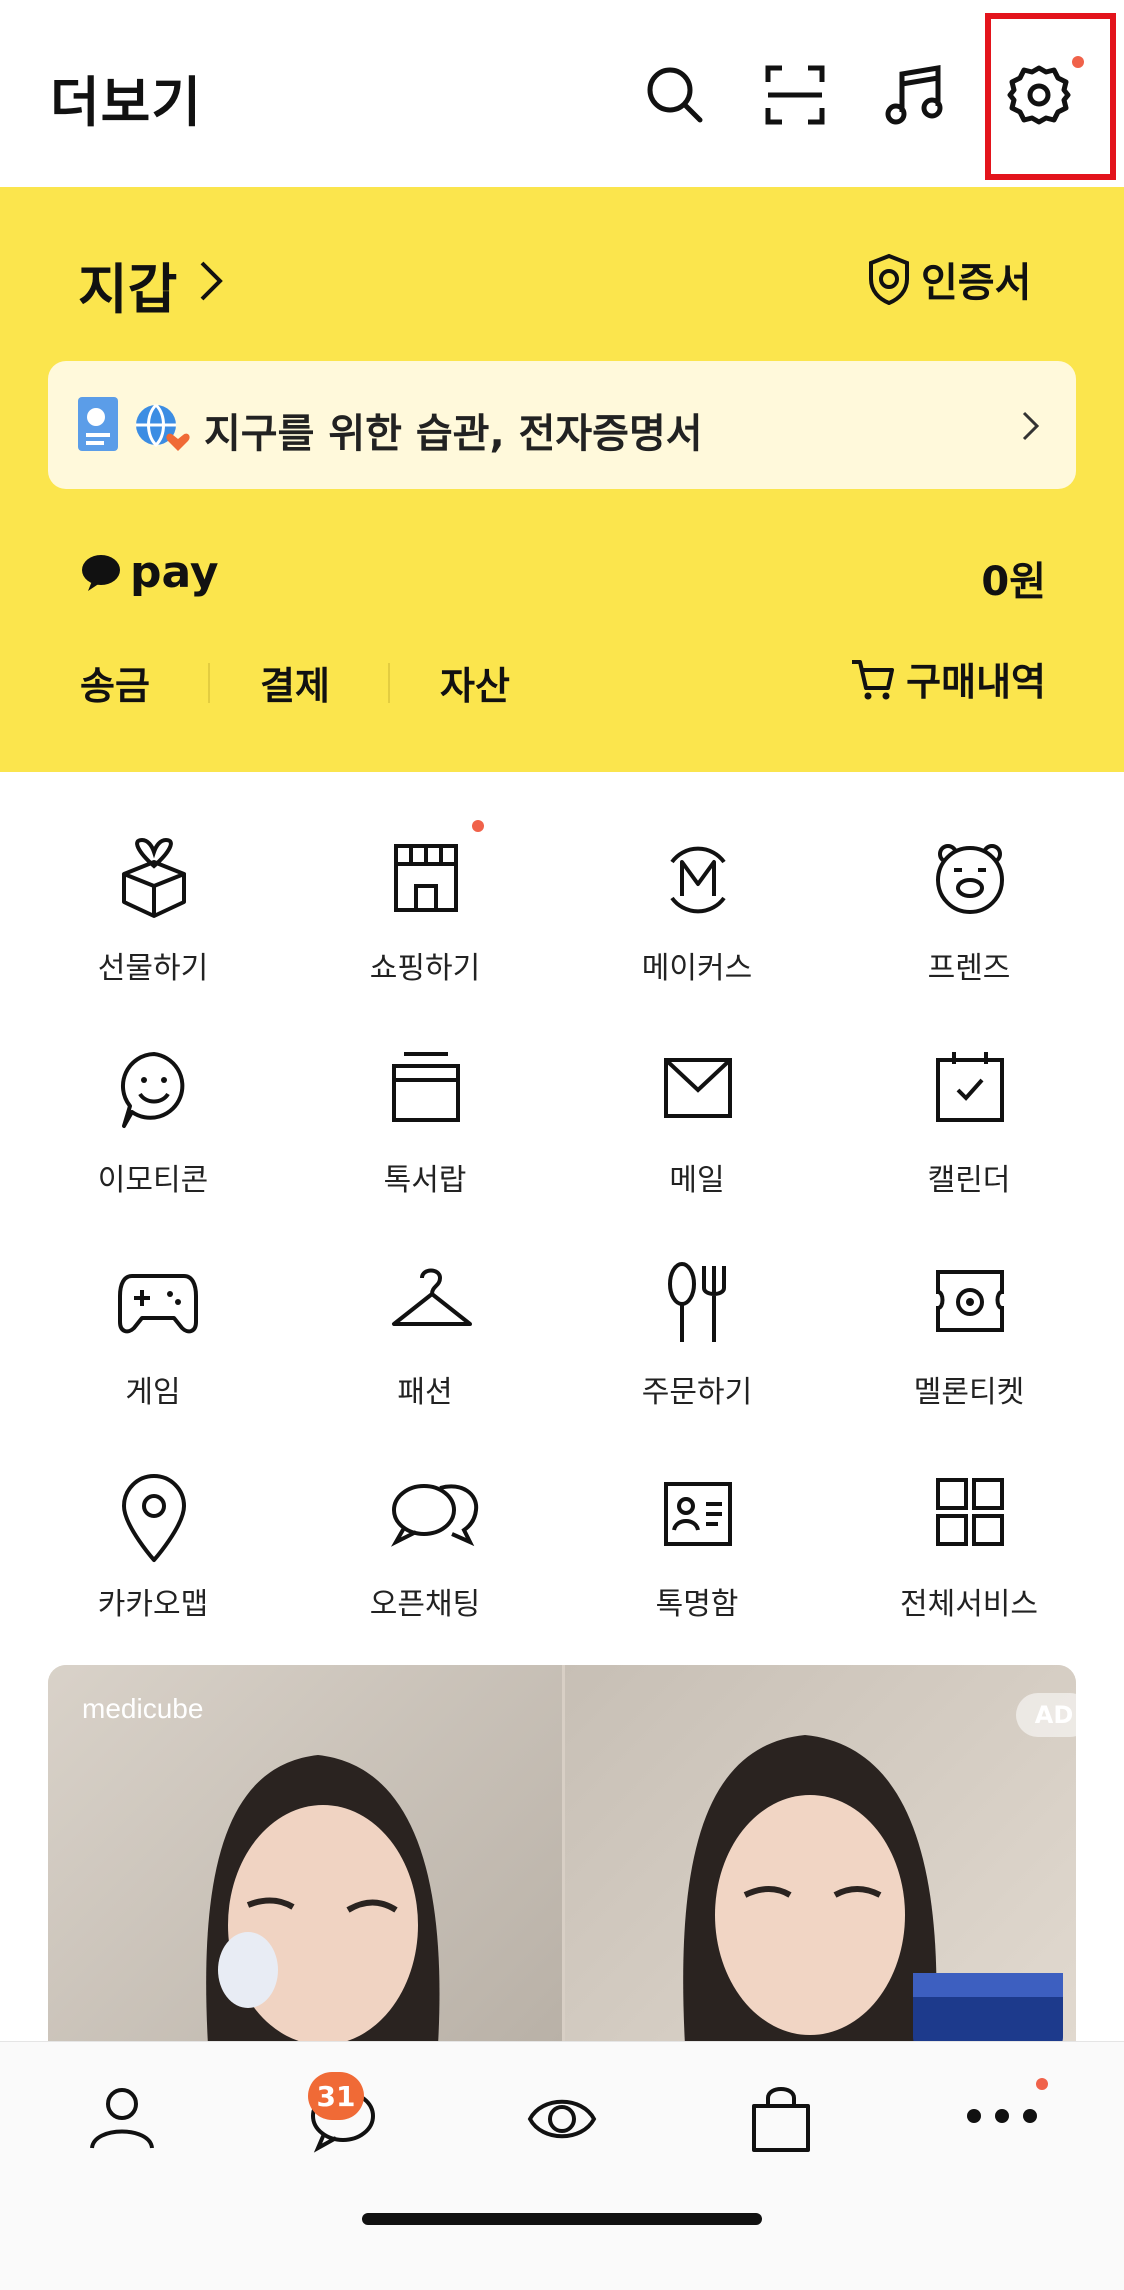  Describe the element at coordinates (122, 2118) in the screenshot. I see `friends-person-icon` at that location.